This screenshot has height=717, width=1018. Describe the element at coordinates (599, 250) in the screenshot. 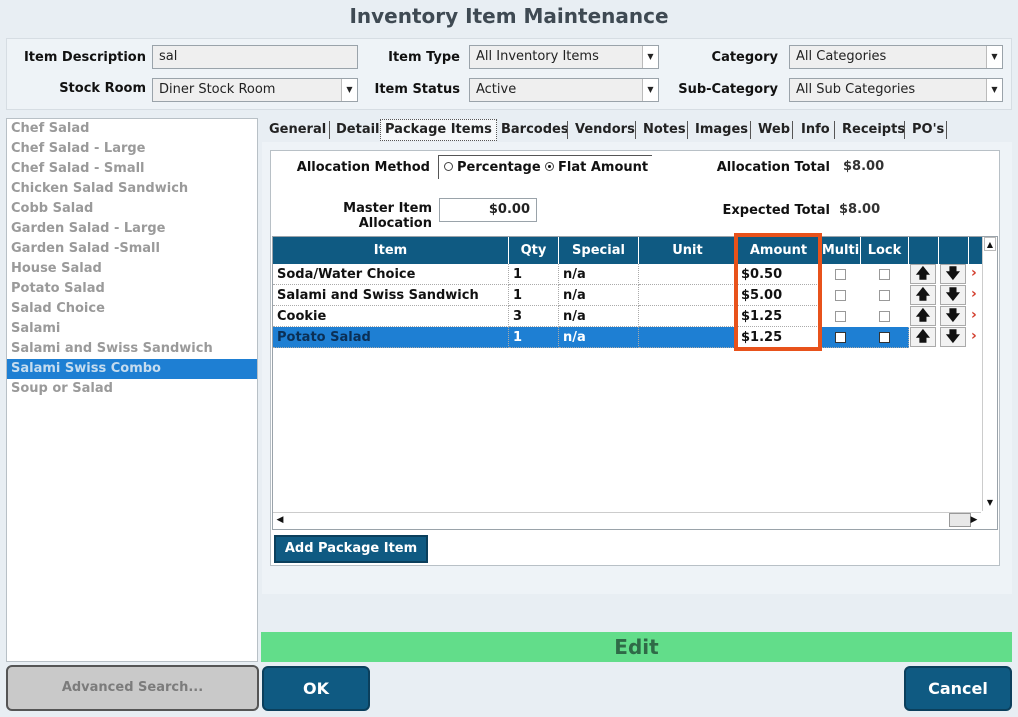

I see `grid-header-special: Special` at that location.